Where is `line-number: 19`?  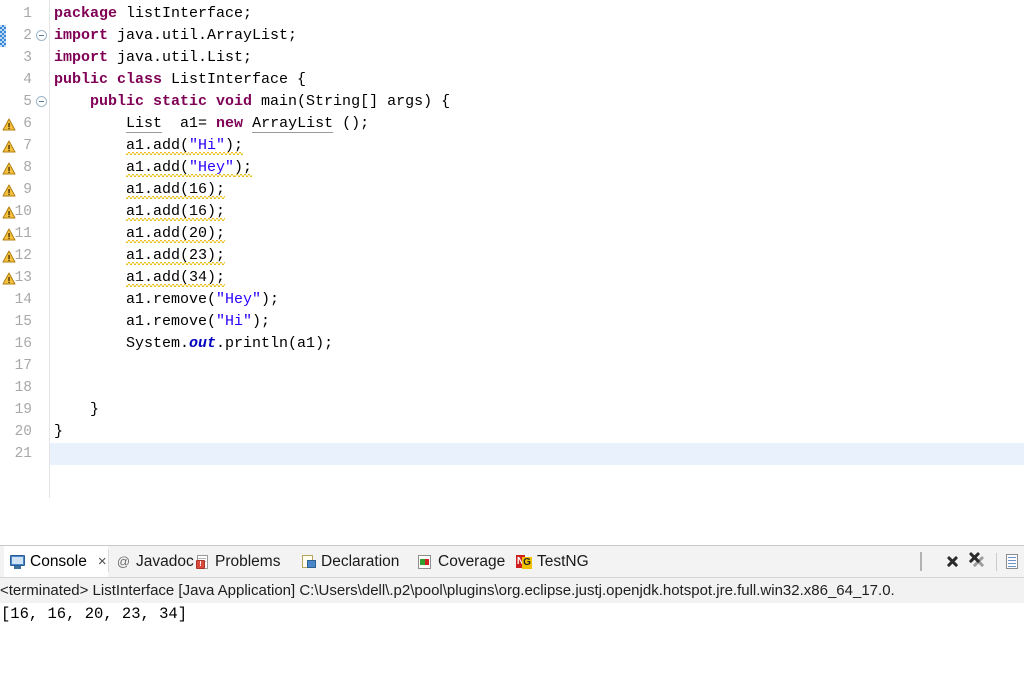 line-number: 19 is located at coordinates (23, 410).